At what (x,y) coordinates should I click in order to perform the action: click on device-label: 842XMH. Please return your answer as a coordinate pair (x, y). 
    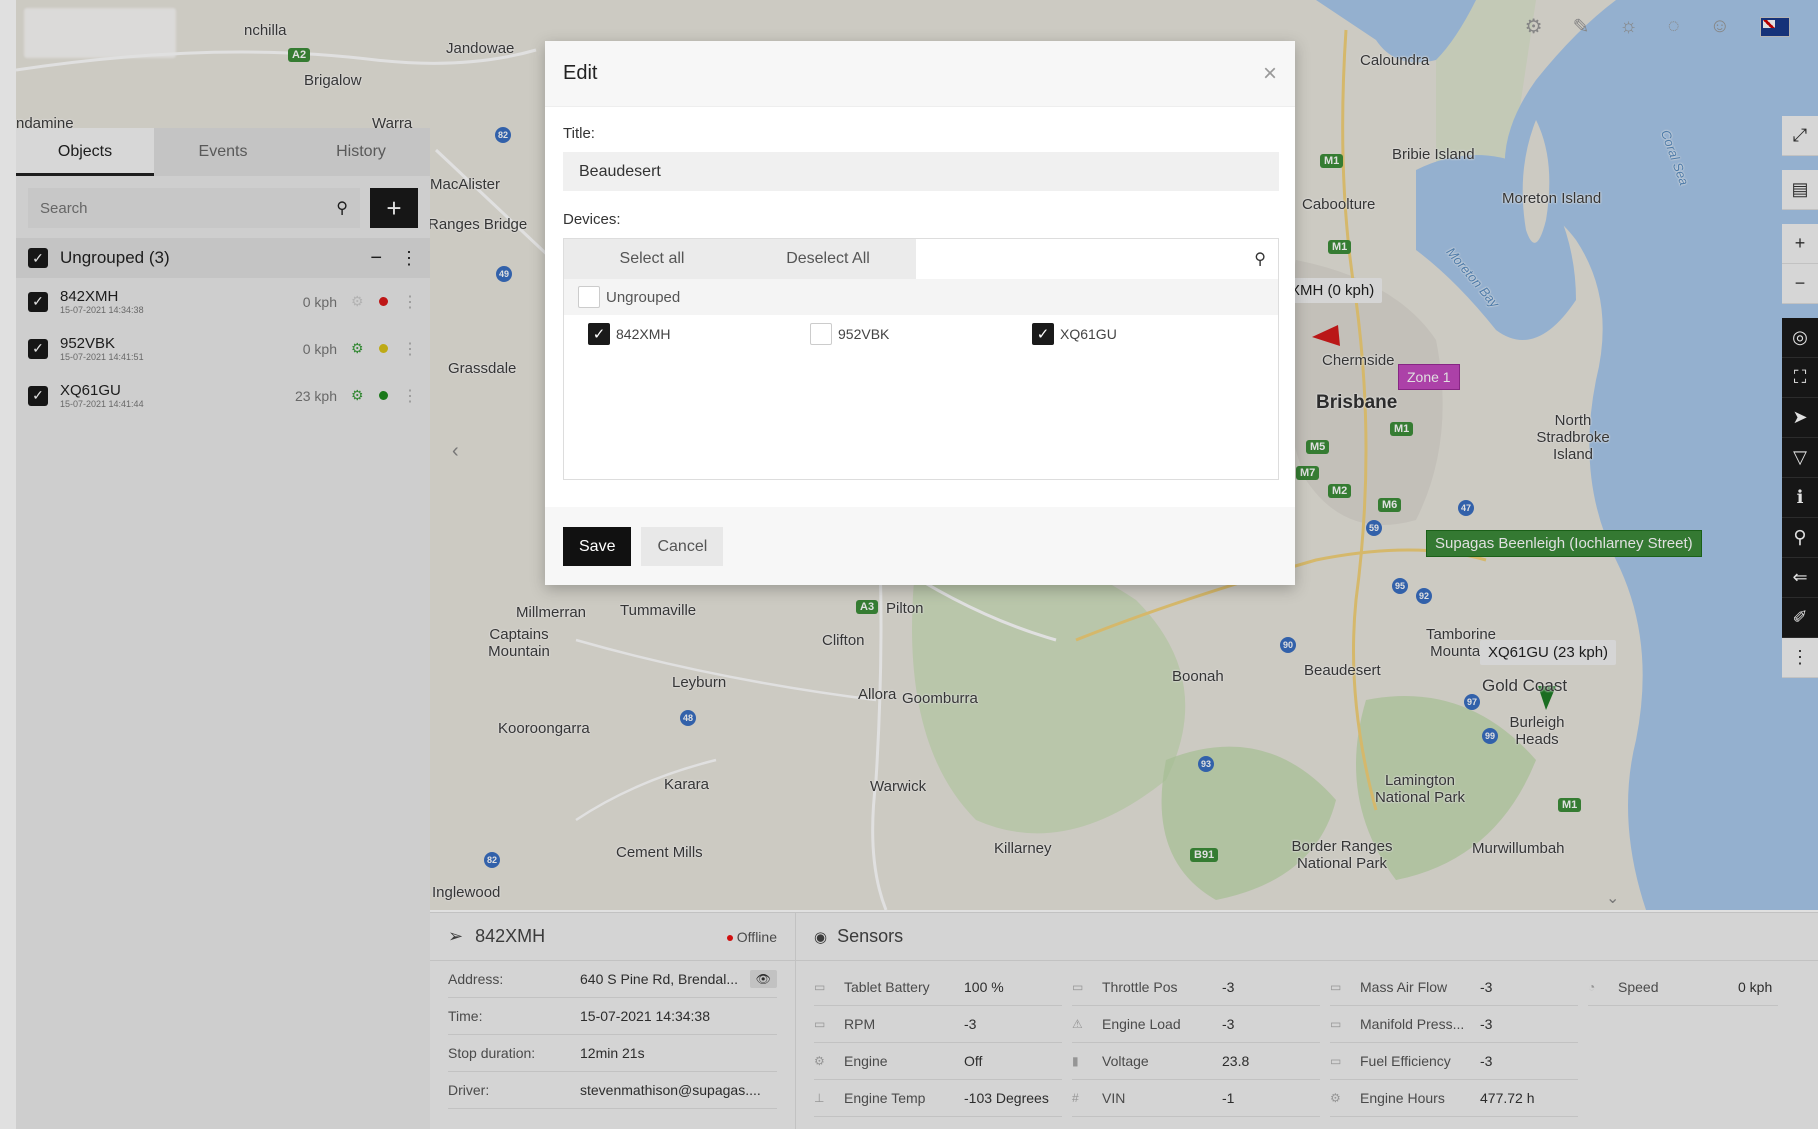
    Looking at the image, I should click on (643, 334).